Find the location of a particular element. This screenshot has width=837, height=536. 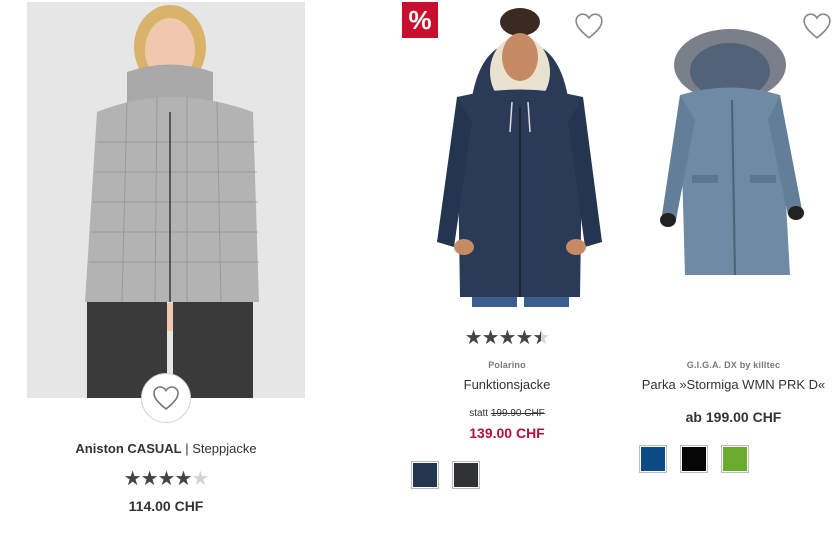

rating-stars: ★★★★★★ is located at coordinates (507, 338).